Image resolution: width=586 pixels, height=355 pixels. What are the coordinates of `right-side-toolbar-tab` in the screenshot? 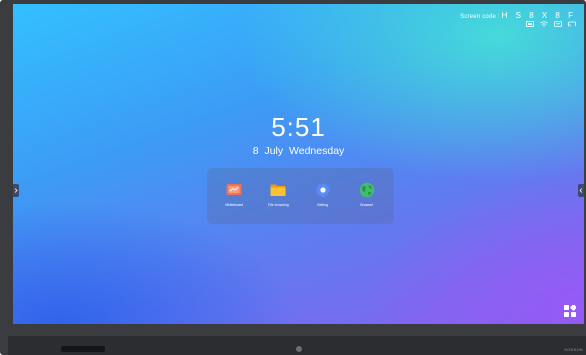 It's located at (581, 190).